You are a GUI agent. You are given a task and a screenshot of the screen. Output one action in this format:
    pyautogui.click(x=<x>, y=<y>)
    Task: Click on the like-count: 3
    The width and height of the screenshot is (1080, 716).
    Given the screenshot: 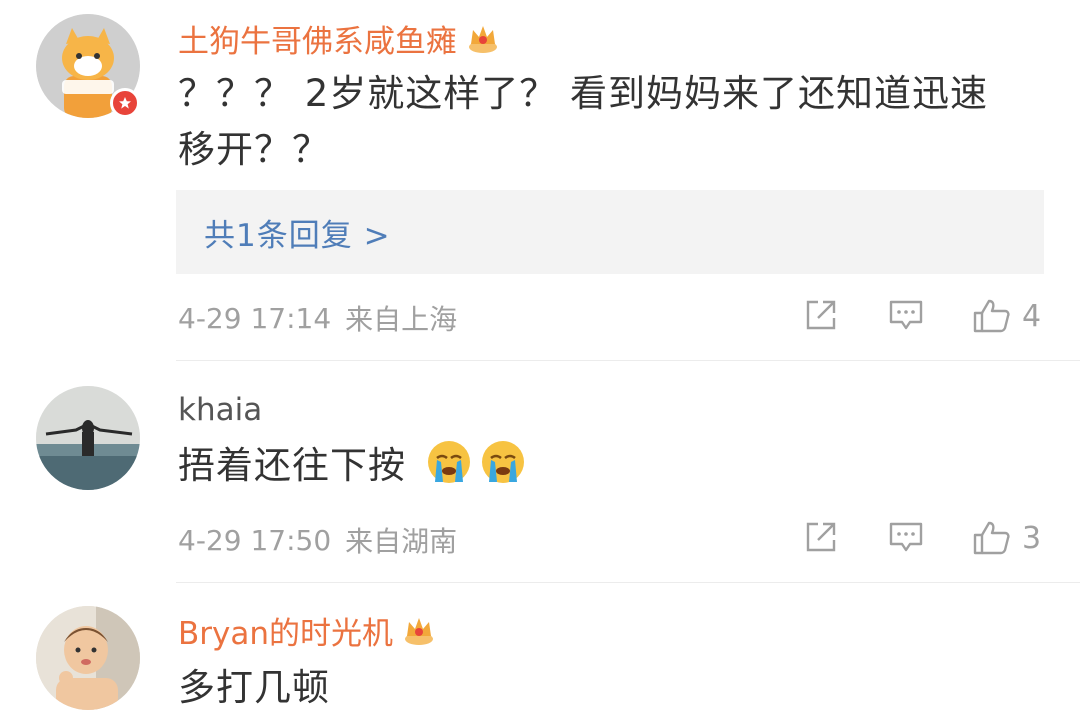 What is the action you would take?
    pyautogui.click(x=1032, y=538)
    